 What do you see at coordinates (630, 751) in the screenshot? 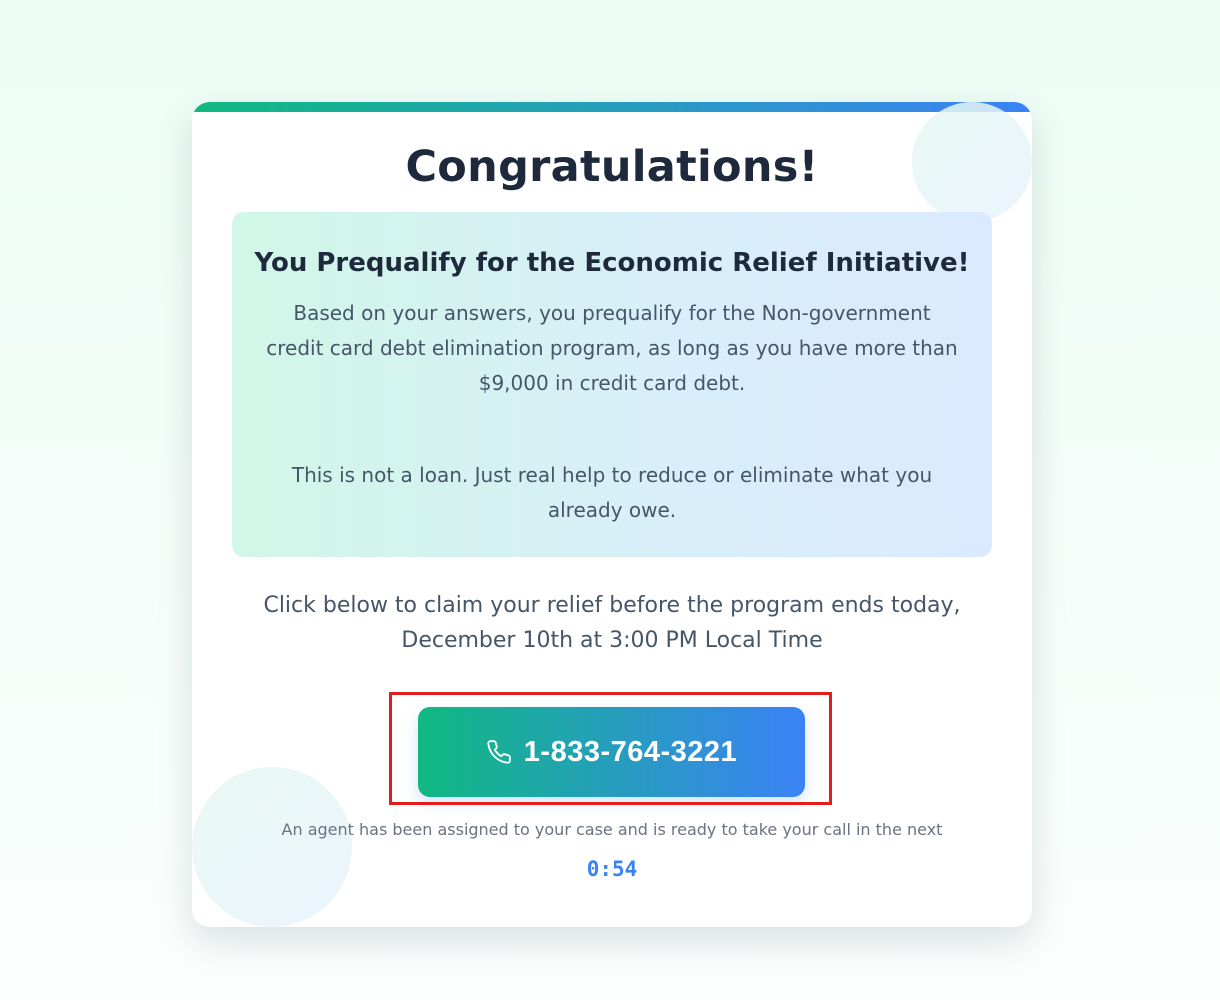
I see `phone-number-label: 1-833-764-3221` at bounding box center [630, 751].